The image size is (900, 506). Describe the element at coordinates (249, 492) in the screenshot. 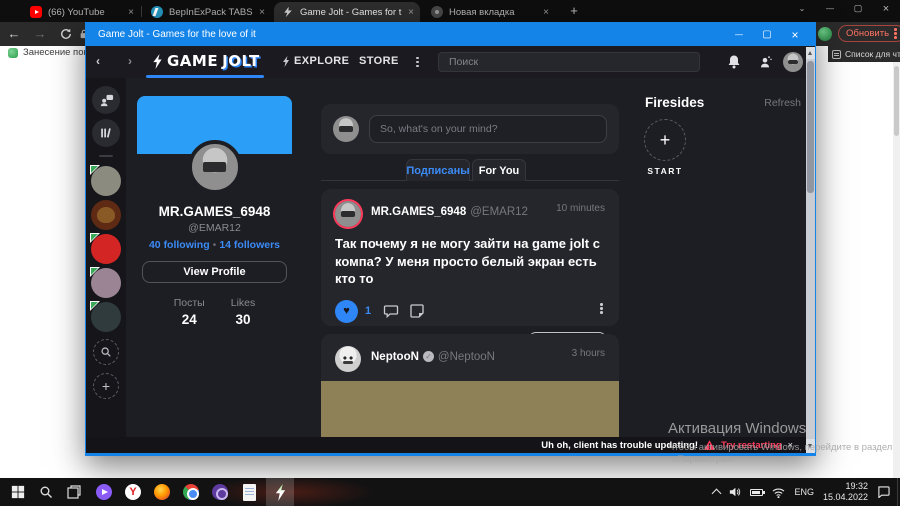

I see `taskbar-document-button` at that location.